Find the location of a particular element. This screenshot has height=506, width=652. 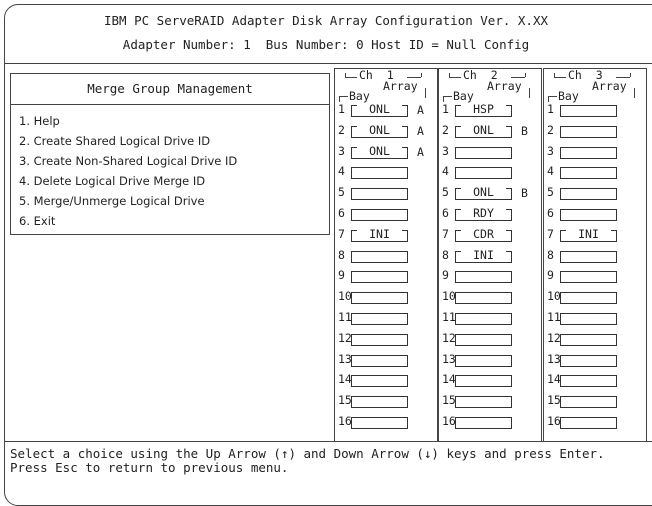

drive-slot: RDY is located at coordinates (483, 214).